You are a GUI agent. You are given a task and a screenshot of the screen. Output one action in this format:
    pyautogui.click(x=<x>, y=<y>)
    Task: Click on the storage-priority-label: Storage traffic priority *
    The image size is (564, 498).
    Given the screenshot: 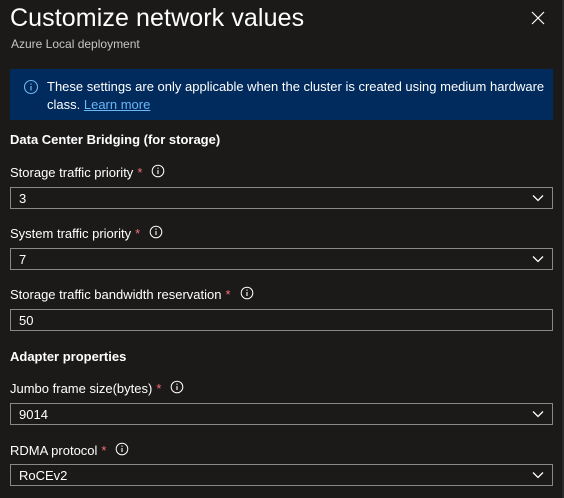 What is the action you would take?
    pyautogui.click(x=87, y=172)
    